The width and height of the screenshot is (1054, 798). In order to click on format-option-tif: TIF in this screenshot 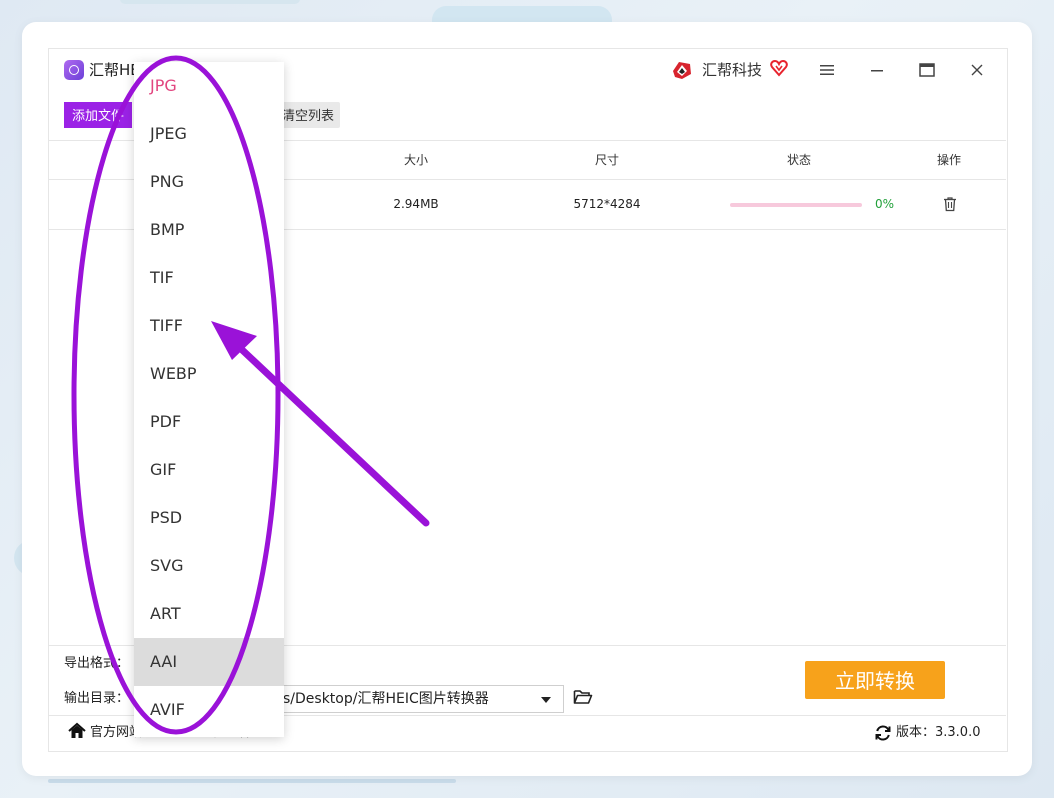, I will do `click(209, 278)`.